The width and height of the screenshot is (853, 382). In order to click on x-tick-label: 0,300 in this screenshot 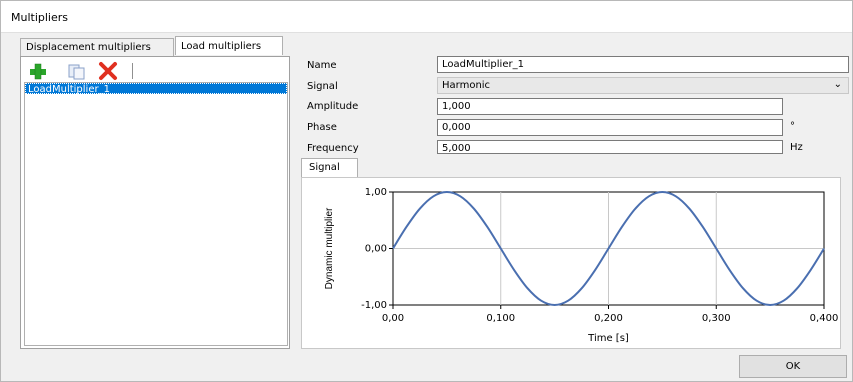, I will do `click(716, 318)`.